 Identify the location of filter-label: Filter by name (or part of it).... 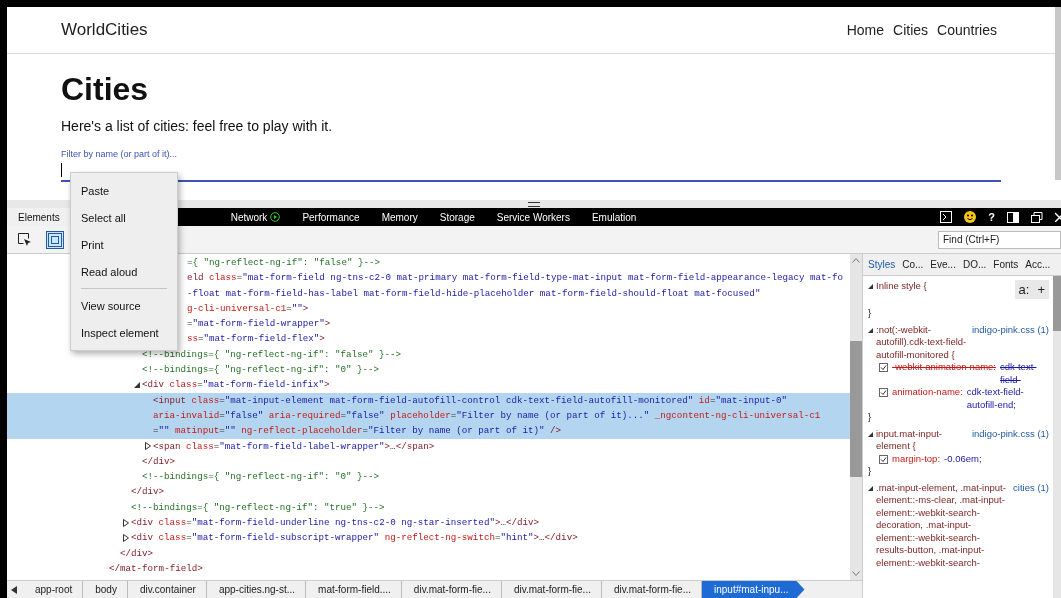
(120, 154).